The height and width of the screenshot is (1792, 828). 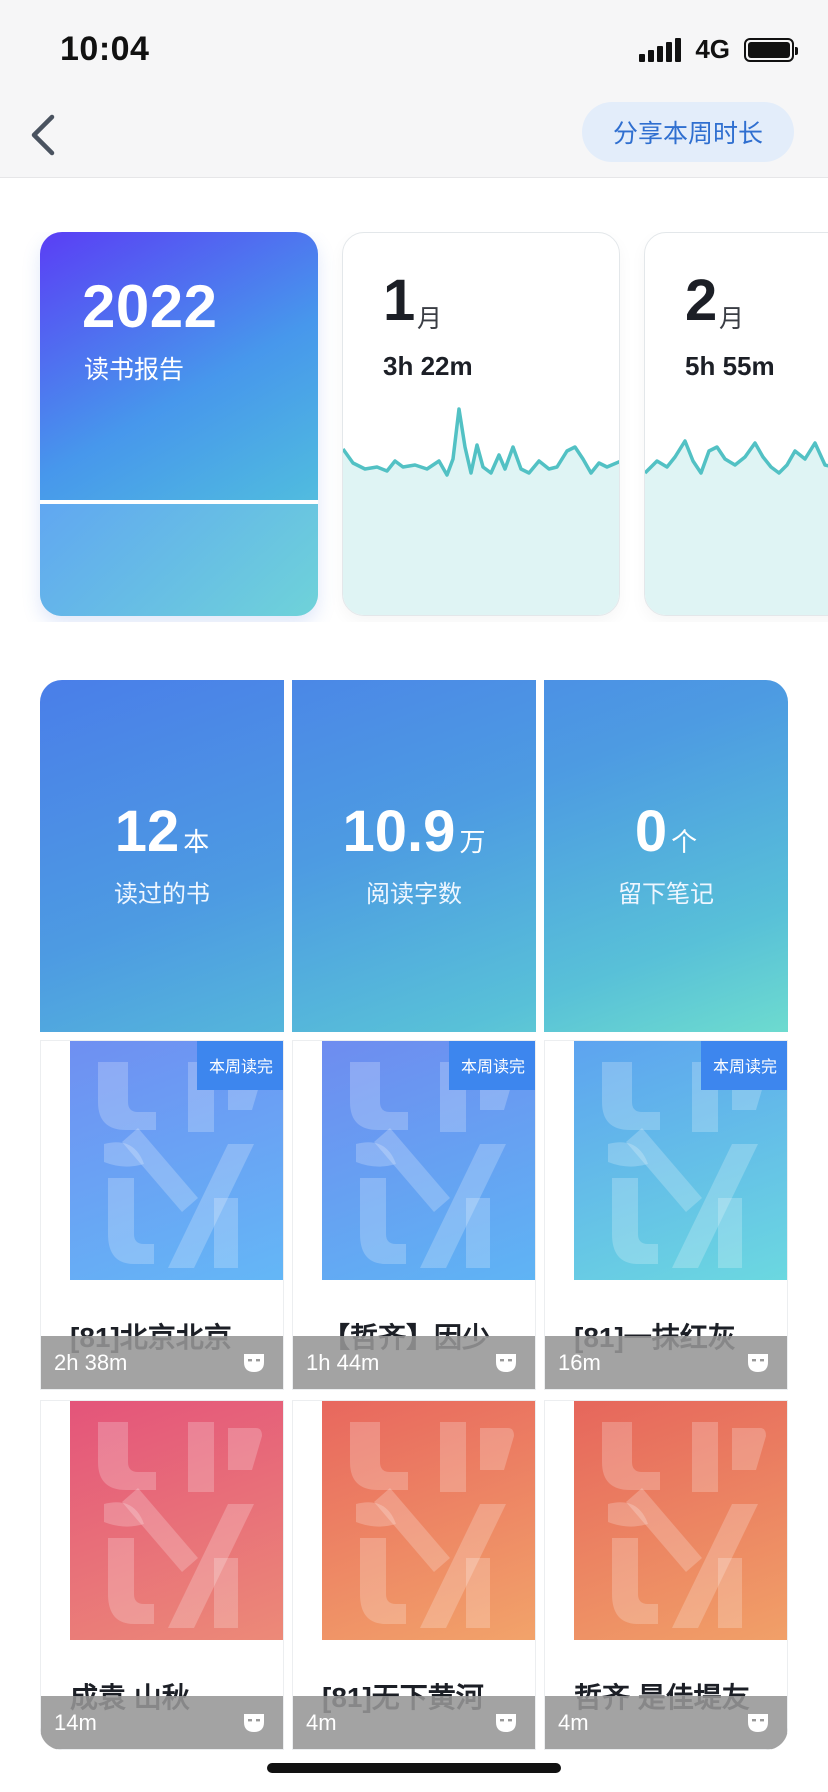 What do you see at coordinates (162, 1215) in the screenshot?
I see `book-item: 本周读完[81]北京北京2h 38m` at bounding box center [162, 1215].